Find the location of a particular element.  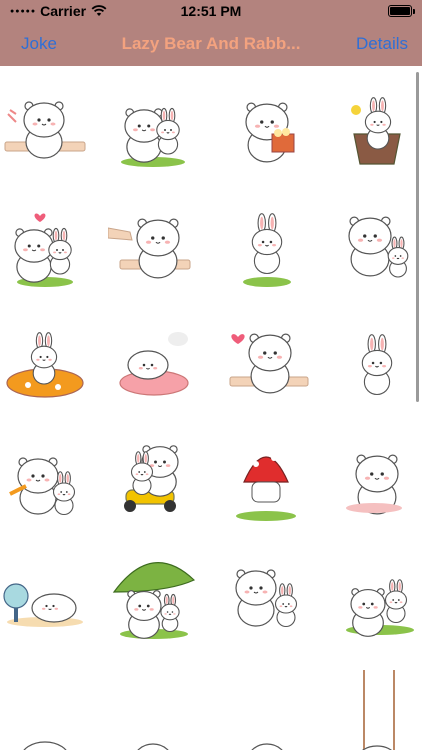

sticker-bear-and-rabbit-kiss is located at coordinates (45, 247).